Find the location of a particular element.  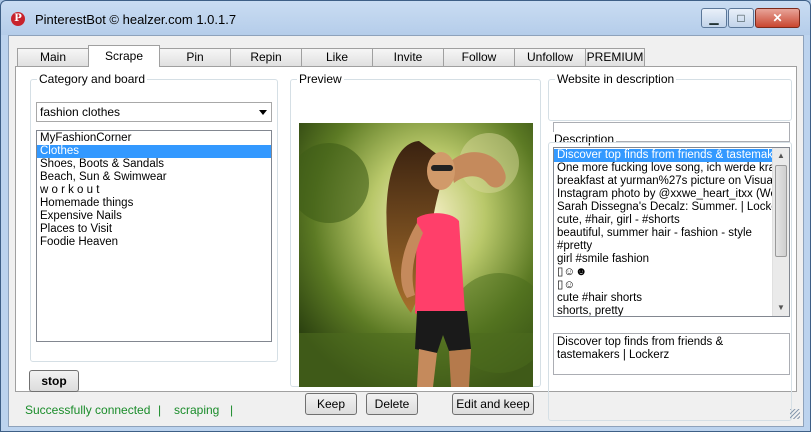

description-scrollbar: ▲ ▼ is located at coordinates (780, 232).